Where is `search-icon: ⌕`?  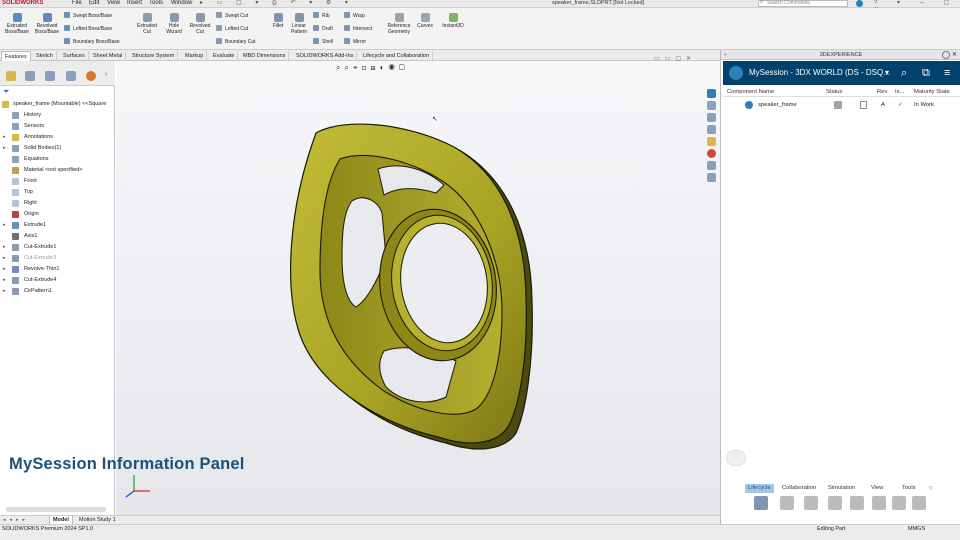 search-icon: ⌕ is located at coordinates (904, 73).